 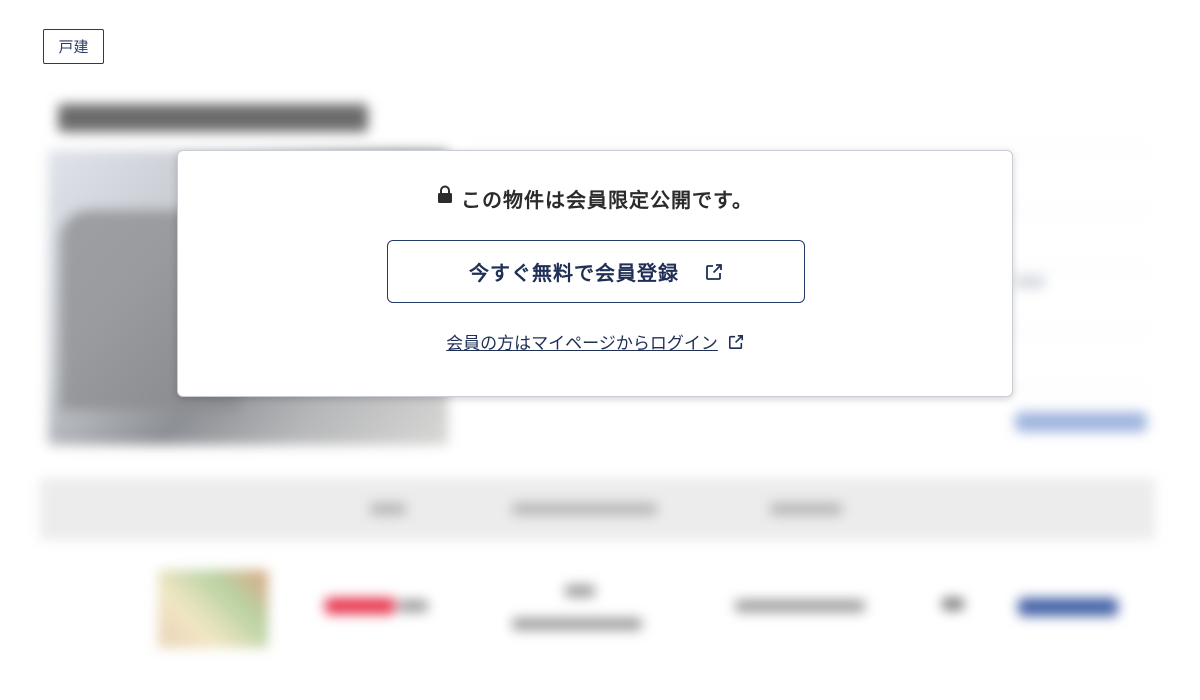 I want to click on blurred-detail-button, so click(x=1068, y=607).